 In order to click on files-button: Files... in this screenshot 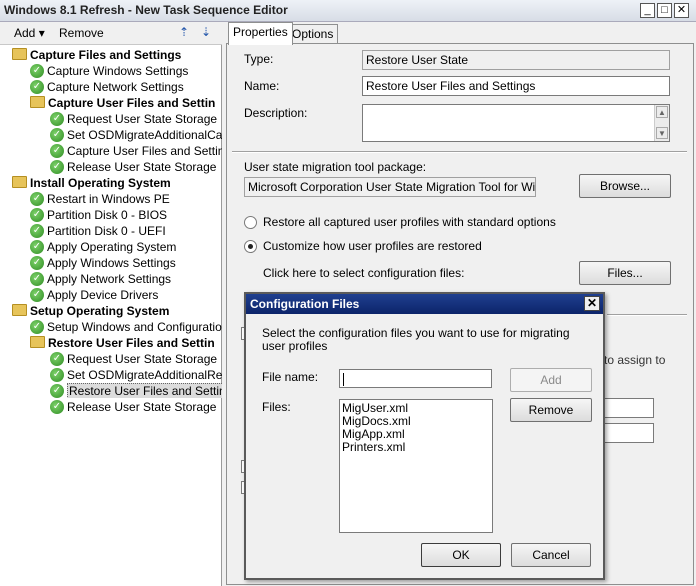, I will do `click(625, 273)`.